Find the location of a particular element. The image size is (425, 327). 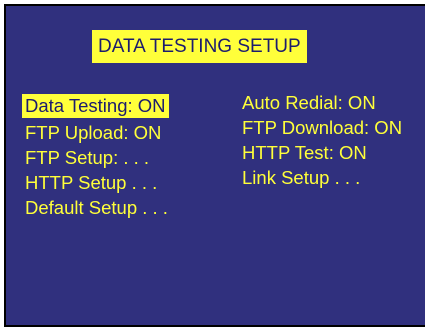

menu-item-link-setup: Link Setup . . . is located at coordinates (301, 178).